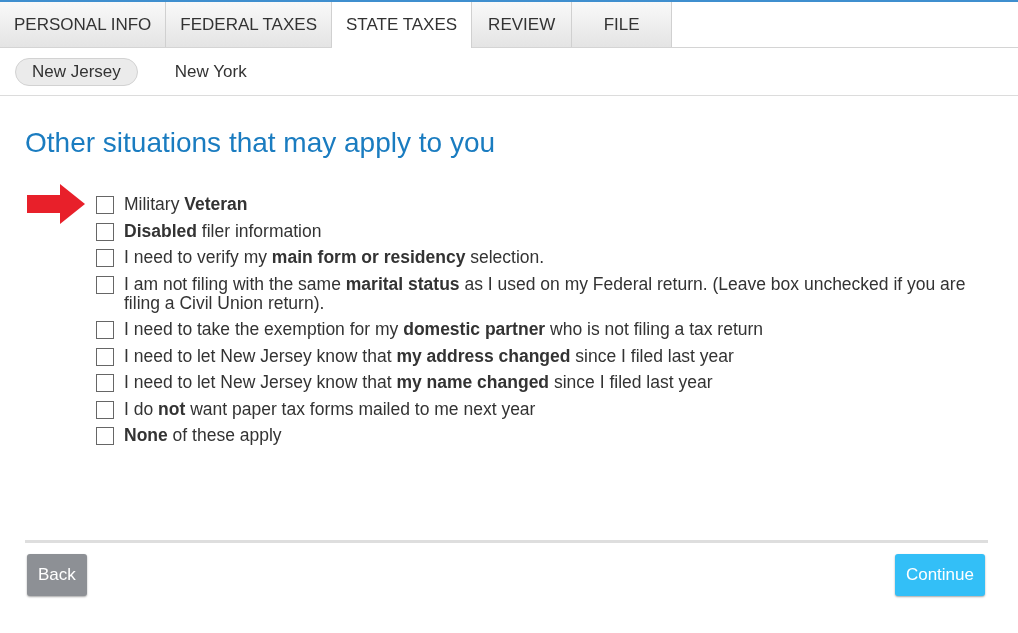 This screenshot has height=633, width=1018. What do you see at coordinates (622, 24) in the screenshot?
I see `nav-tab: FILE` at bounding box center [622, 24].